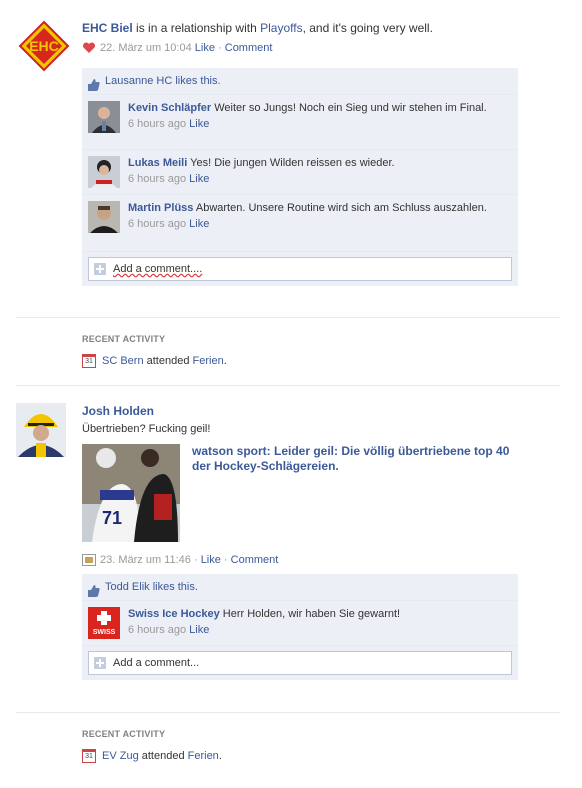 The width and height of the screenshot is (582, 788). I want to click on comment-author: Martin Plüss, so click(160, 208).